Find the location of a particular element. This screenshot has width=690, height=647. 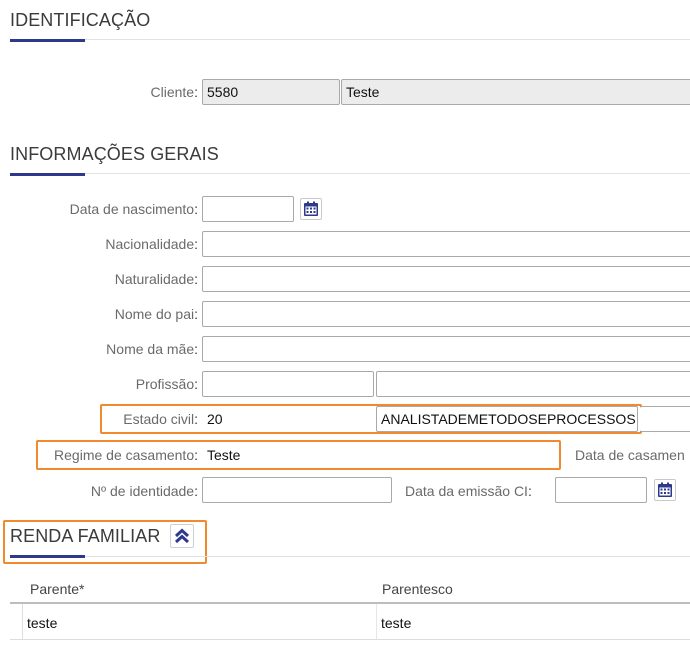

section-title-renda-familiar: RENDA FAMILIAR is located at coordinates (85, 536).